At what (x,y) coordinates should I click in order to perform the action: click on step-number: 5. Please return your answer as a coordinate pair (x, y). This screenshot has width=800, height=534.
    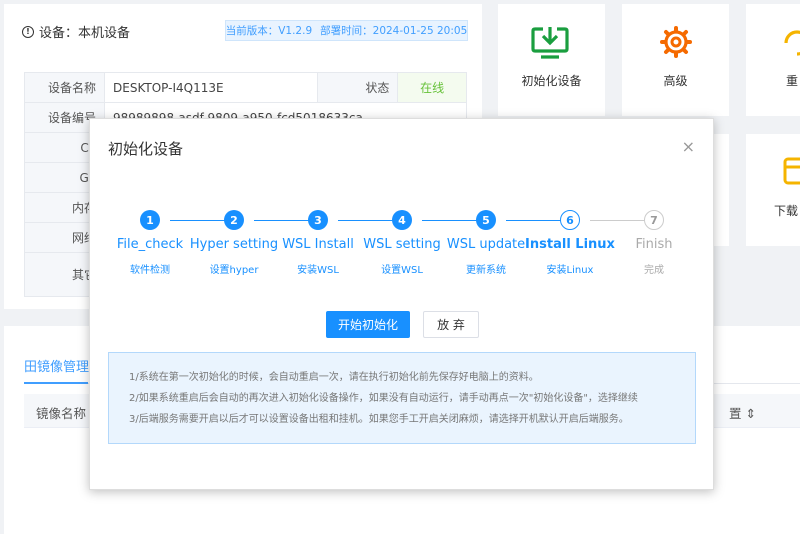
    Looking at the image, I should click on (486, 220).